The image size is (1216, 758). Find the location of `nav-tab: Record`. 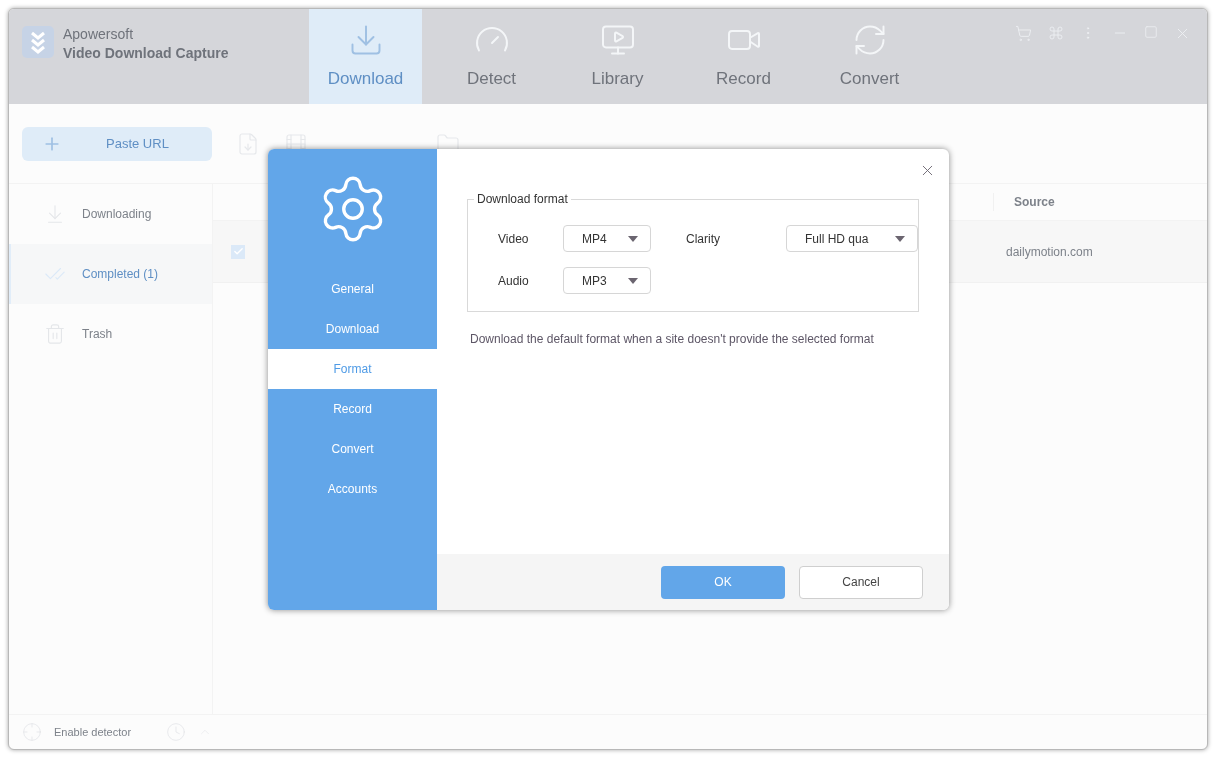

nav-tab: Record is located at coordinates (743, 56).